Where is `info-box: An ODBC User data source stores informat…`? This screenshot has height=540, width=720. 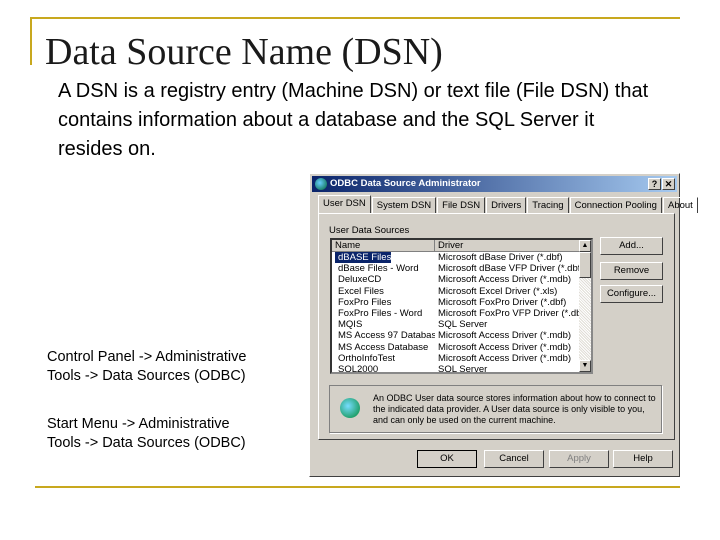 info-box: An ODBC User data source stores informat… is located at coordinates (495, 409).